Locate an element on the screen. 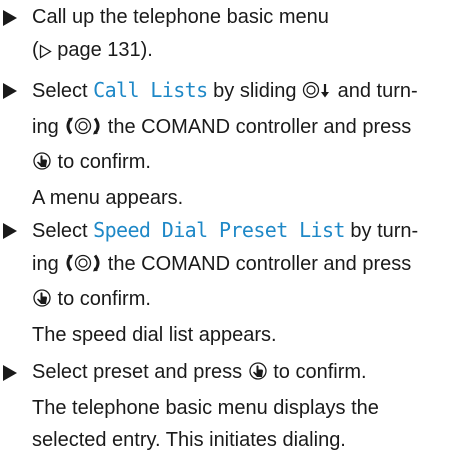 The height and width of the screenshot is (457, 469). step-2-line-1: Select Call Lists by sliding and turn- is located at coordinates (250, 92).